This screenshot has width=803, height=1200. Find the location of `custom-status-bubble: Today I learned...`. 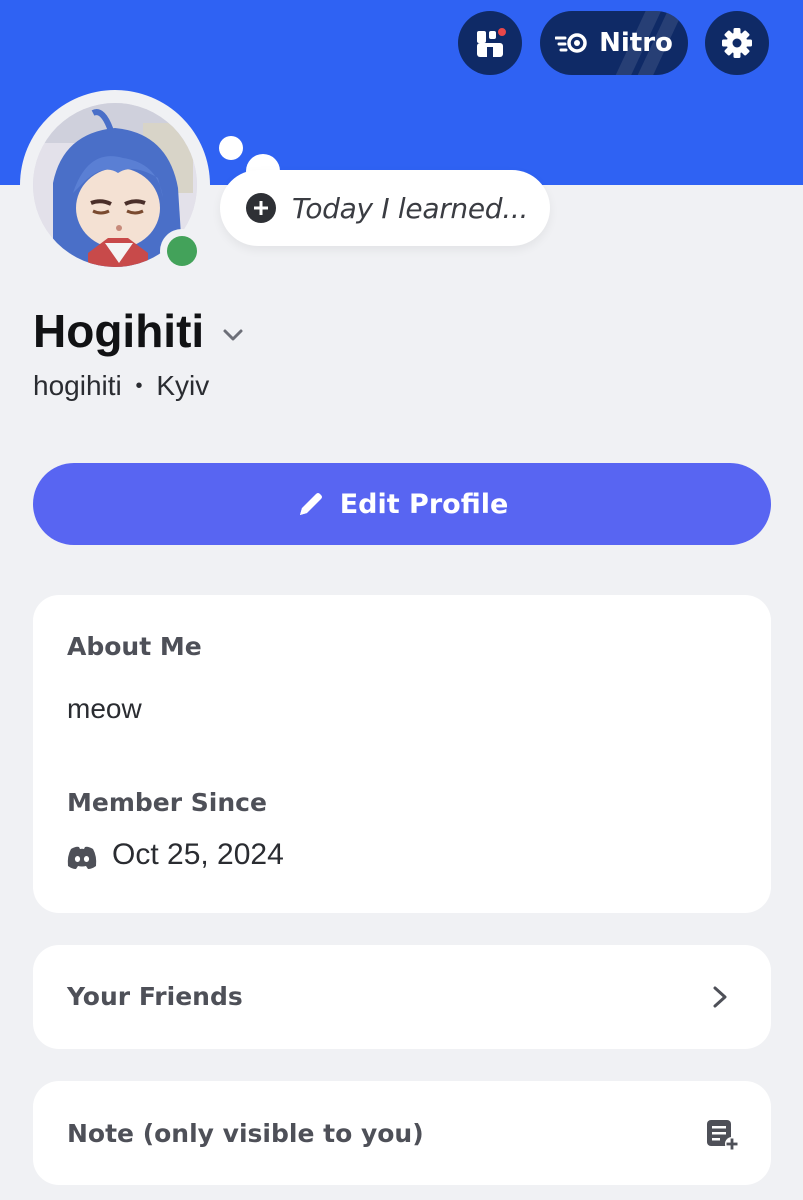

custom-status-bubble: Today I learned... is located at coordinates (385, 208).